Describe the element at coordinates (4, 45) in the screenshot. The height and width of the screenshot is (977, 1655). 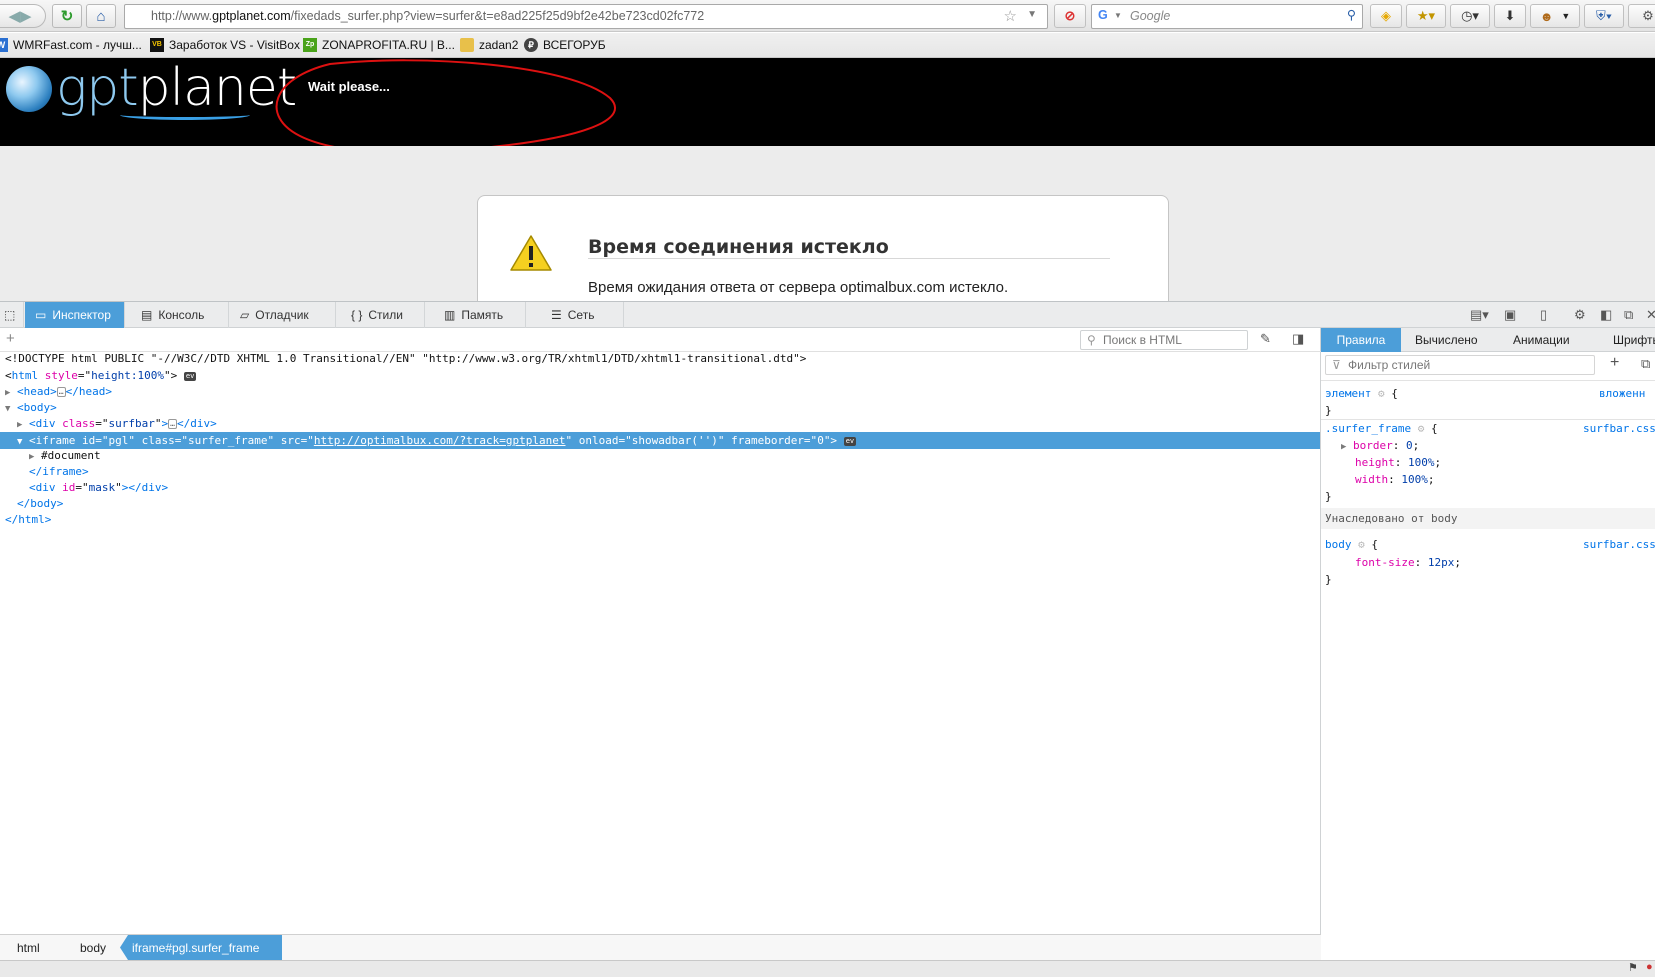
I see `bookmark-favicon-icon: W` at that location.